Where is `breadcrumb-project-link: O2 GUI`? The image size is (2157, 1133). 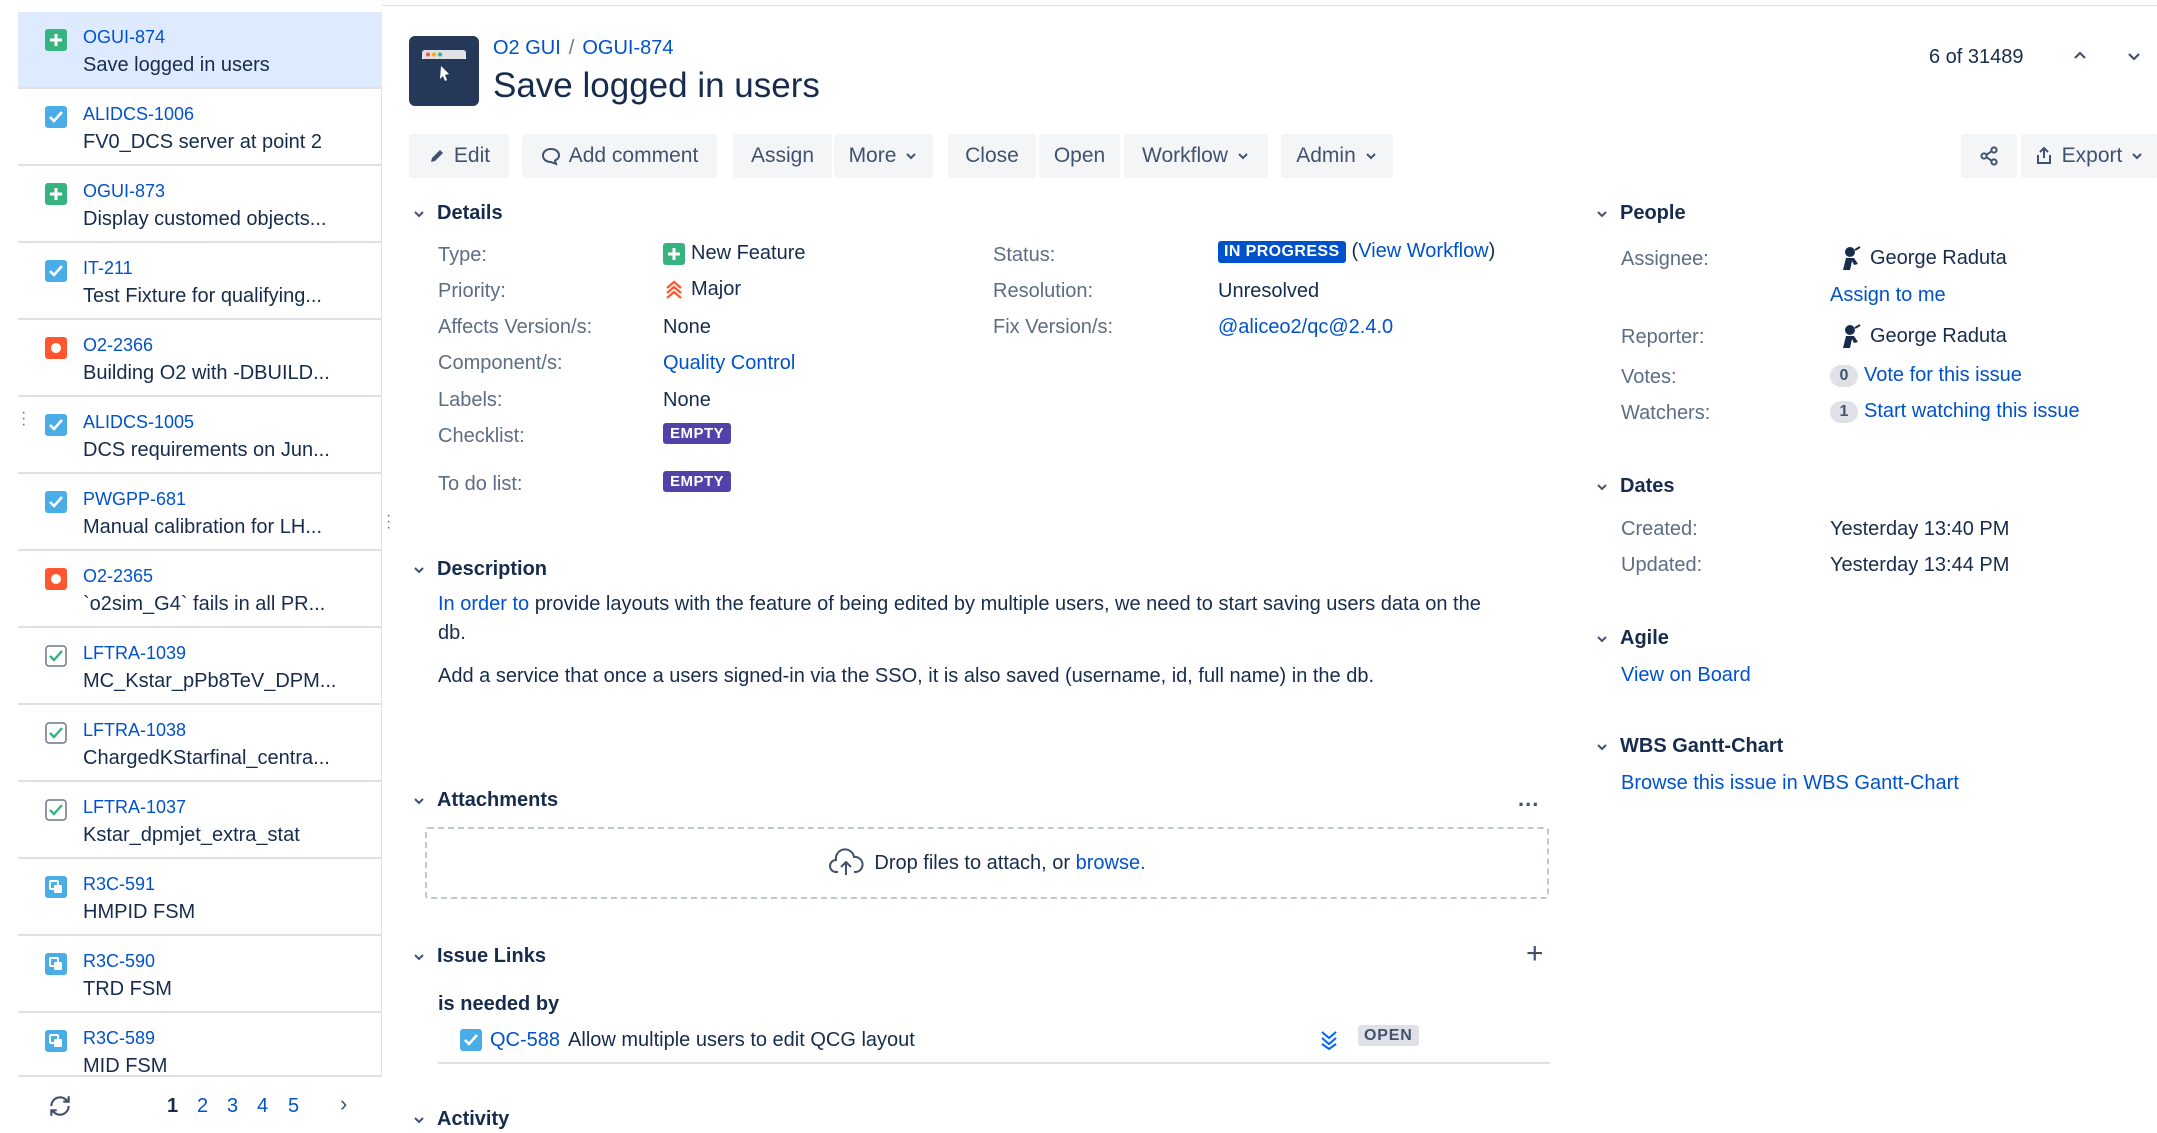 breadcrumb-project-link: O2 GUI is located at coordinates (527, 48).